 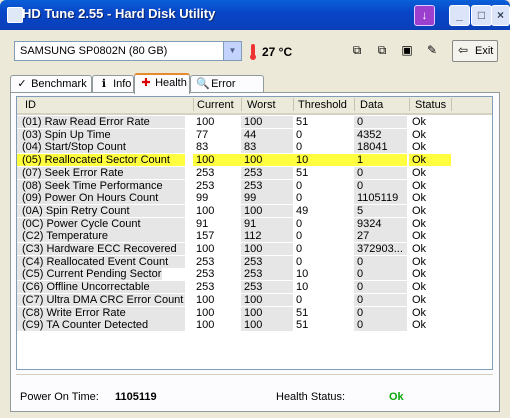 What do you see at coordinates (217, 236) in the screenshot?
I see `cell-current: 157` at bounding box center [217, 236].